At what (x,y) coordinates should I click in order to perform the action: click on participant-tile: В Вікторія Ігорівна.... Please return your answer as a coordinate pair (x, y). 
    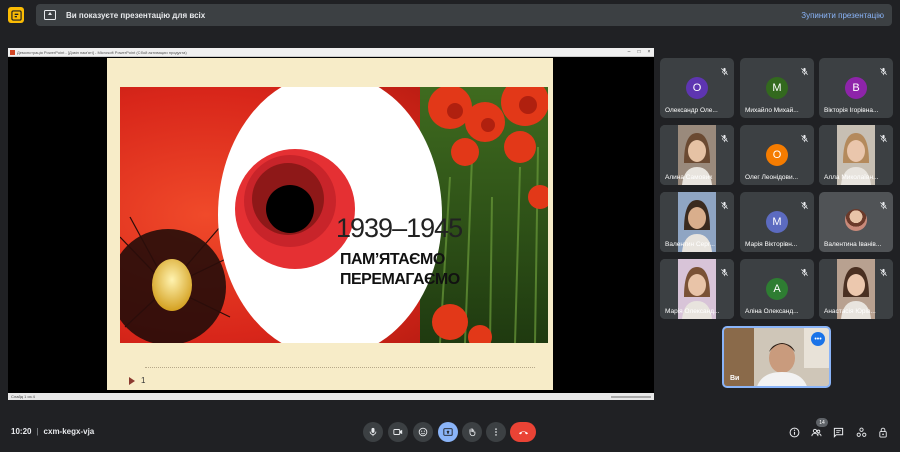
    Looking at the image, I should click on (856, 88).